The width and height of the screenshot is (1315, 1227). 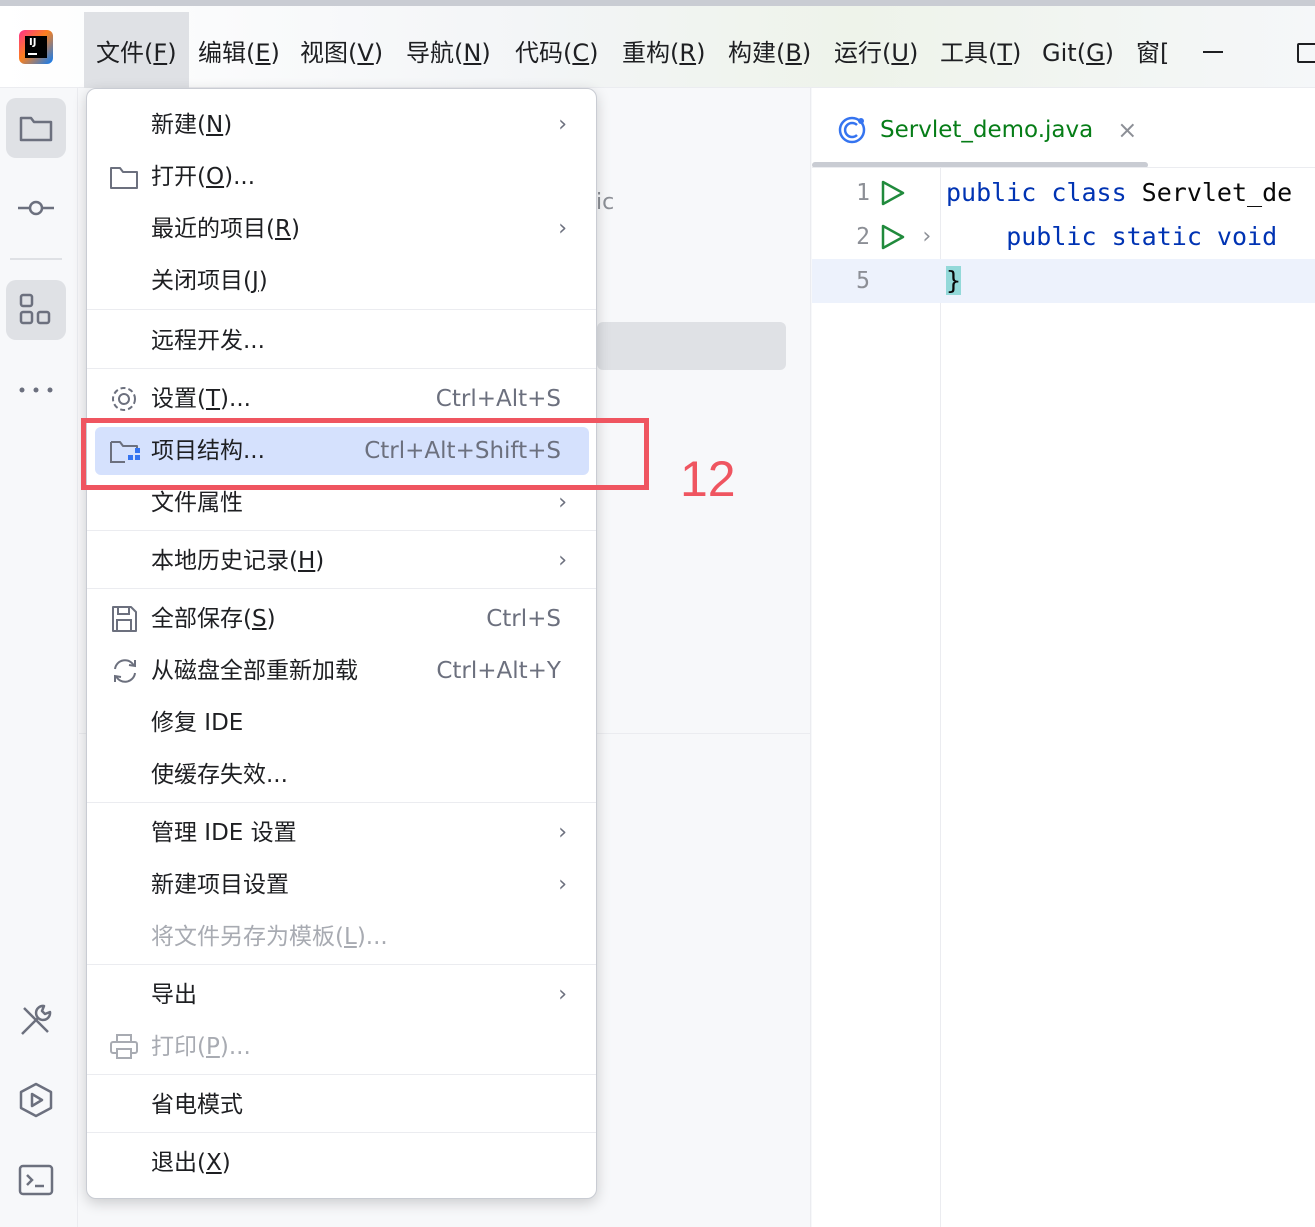 I want to click on gear-icon, so click(x=124, y=399).